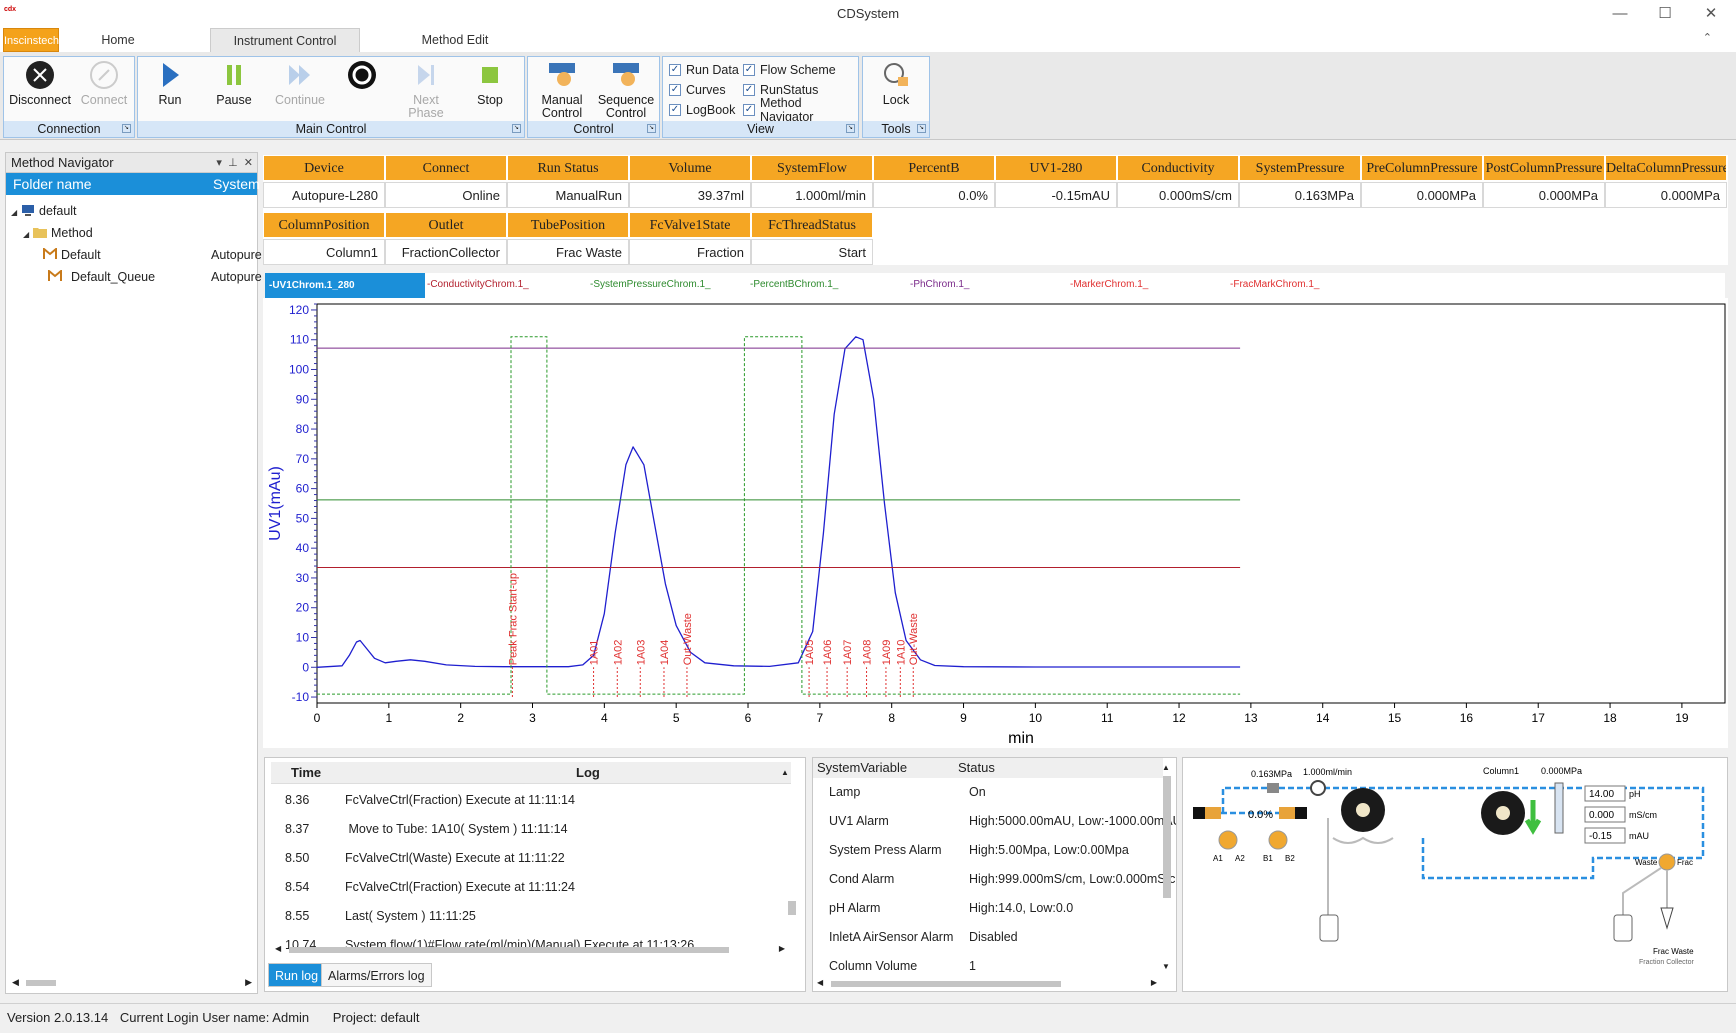 The image size is (1736, 1033). Describe the element at coordinates (896, 83) in the screenshot. I see `lock-button: Lock` at that location.